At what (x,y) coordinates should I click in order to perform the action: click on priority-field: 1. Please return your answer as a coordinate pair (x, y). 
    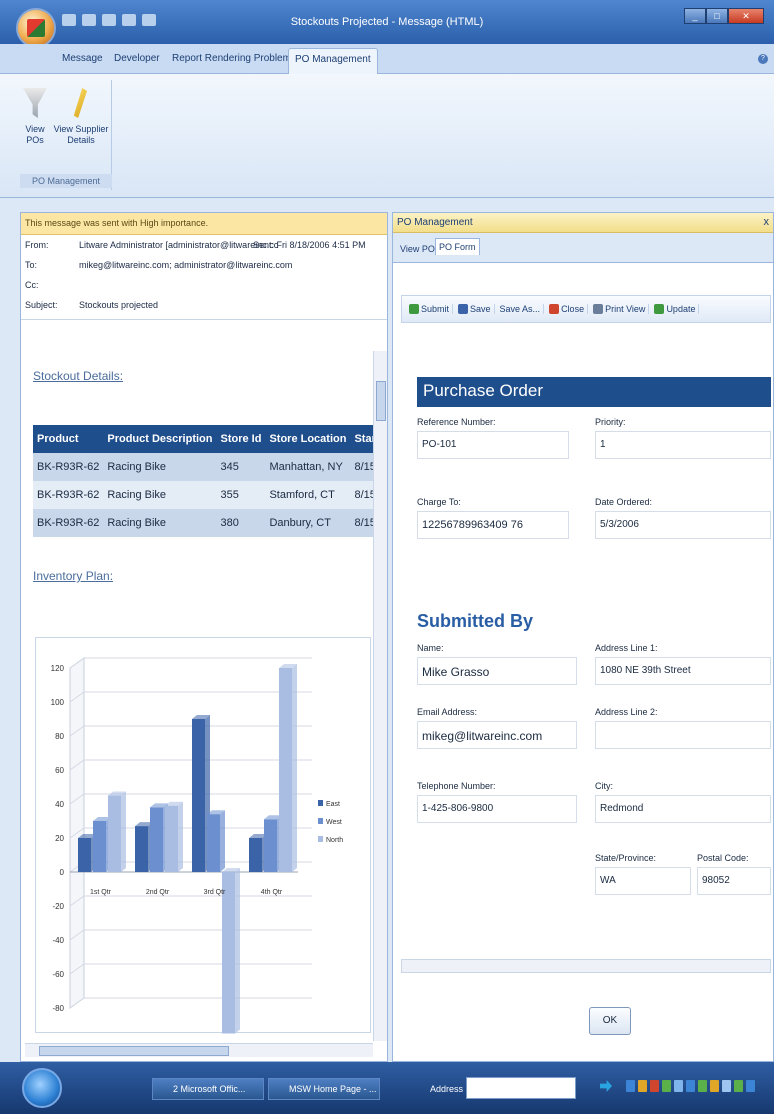
    Looking at the image, I should click on (683, 445).